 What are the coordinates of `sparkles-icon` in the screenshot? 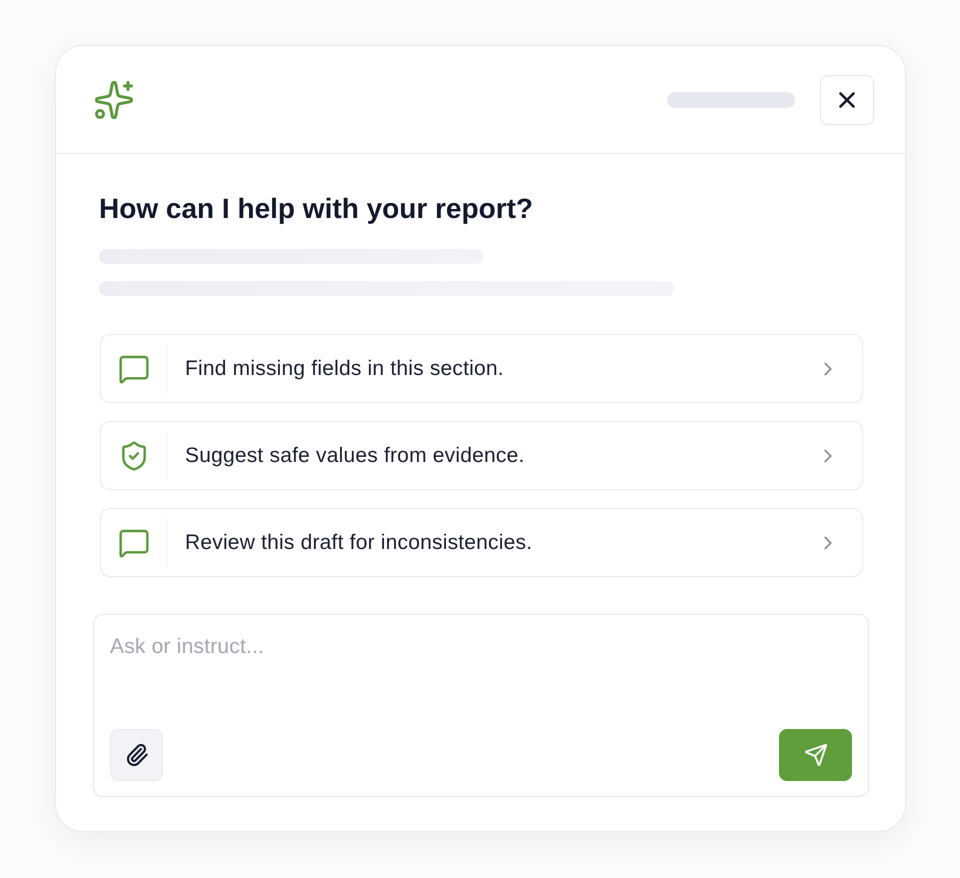 It's located at (114, 99).